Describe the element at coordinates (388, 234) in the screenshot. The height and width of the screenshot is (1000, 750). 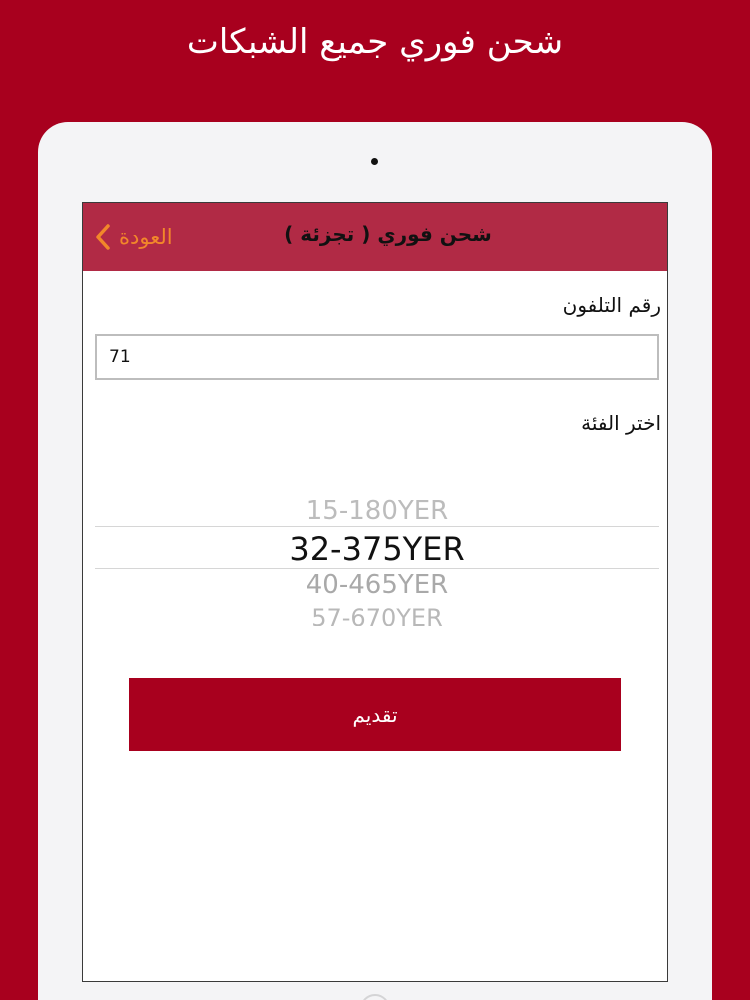
I see `page-title: شحن فوري ( تجزئة )` at that location.